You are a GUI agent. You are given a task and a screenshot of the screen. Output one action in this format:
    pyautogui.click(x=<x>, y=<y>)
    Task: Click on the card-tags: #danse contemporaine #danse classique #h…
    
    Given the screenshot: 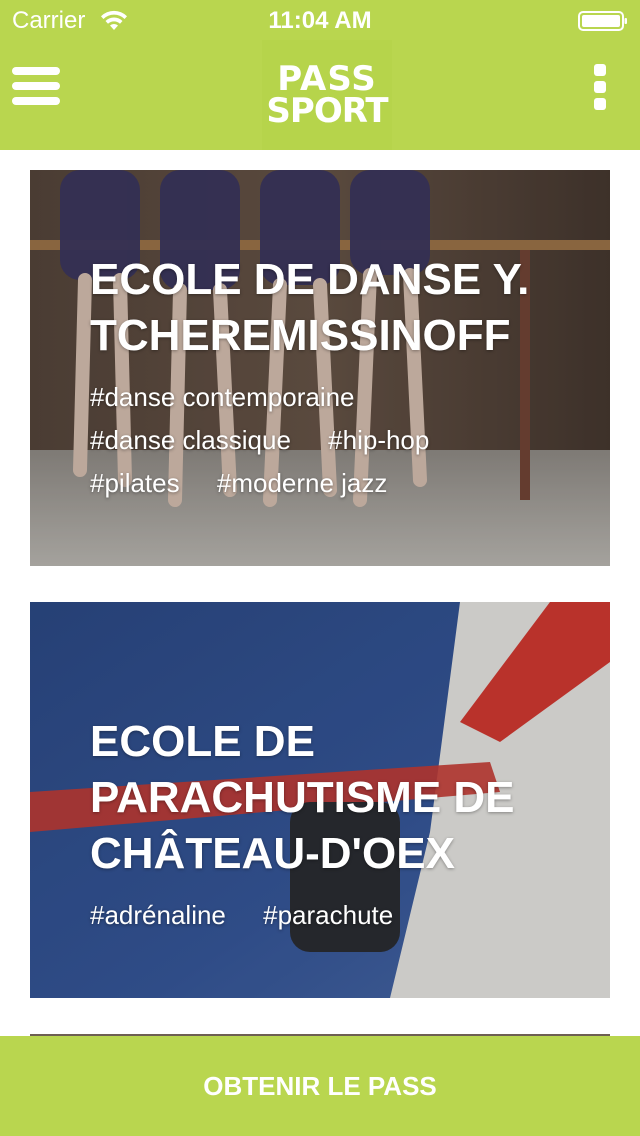 What is the action you would take?
    pyautogui.click(x=325, y=440)
    